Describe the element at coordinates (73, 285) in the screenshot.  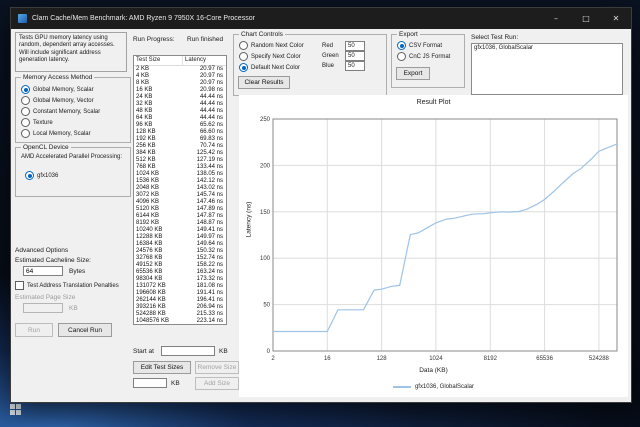
I see `tlb-checkbox-label: Test Address Translation Penalties` at that location.